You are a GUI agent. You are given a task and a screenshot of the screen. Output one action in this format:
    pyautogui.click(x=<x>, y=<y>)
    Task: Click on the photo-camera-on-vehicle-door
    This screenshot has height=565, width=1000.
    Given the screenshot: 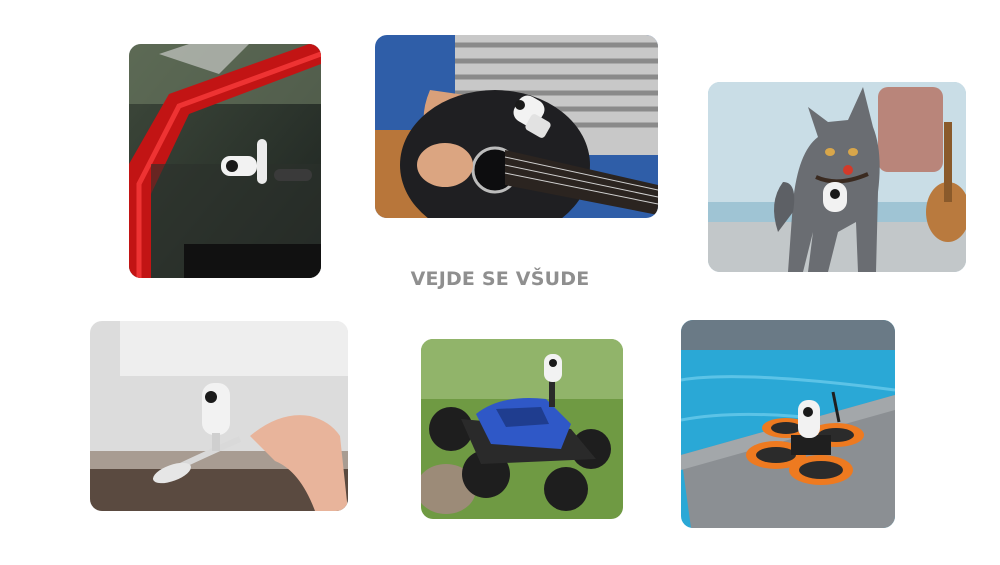 What is the action you would take?
    pyautogui.click(x=225, y=161)
    